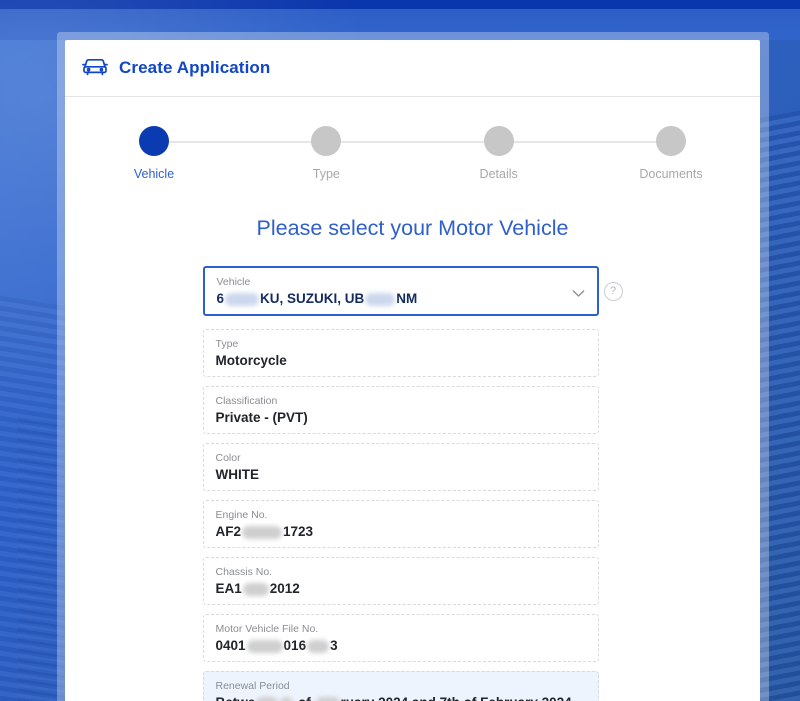 The height and width of the screenshot is (701, 800). I want to click on renewal-mid: of, so click(304, 698).